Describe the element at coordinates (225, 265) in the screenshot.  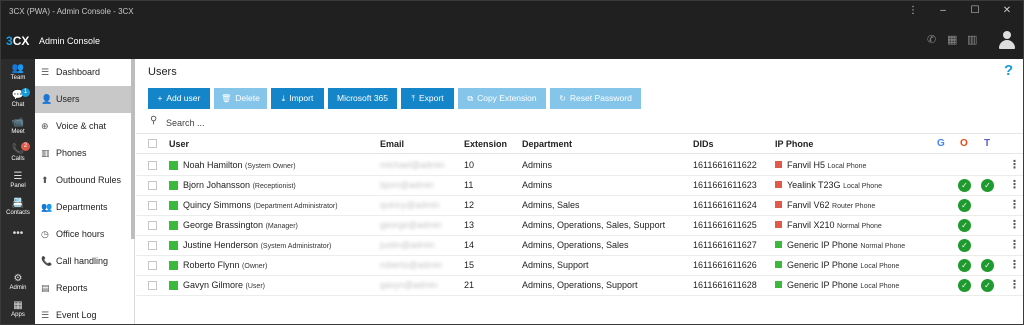
I see `user-cell: Roberto Flynn (Owner)` at that location.